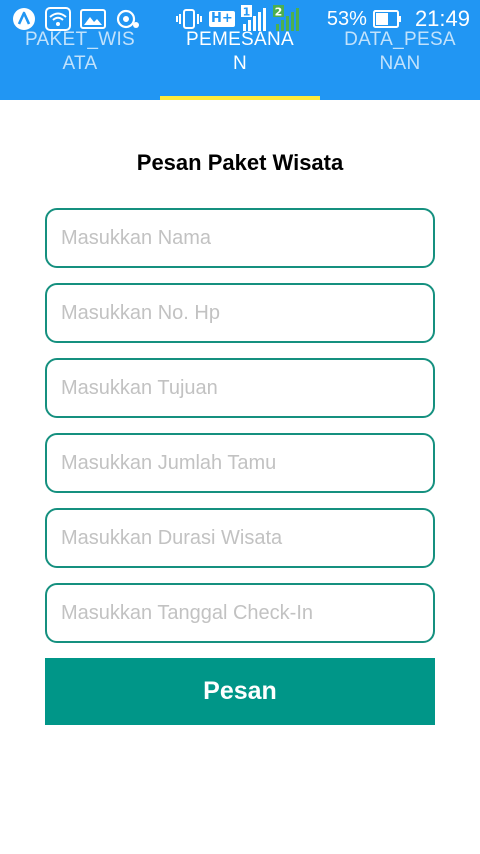 The image size is (480, 854). I want to click on phone-field-box, so click(240, 313).